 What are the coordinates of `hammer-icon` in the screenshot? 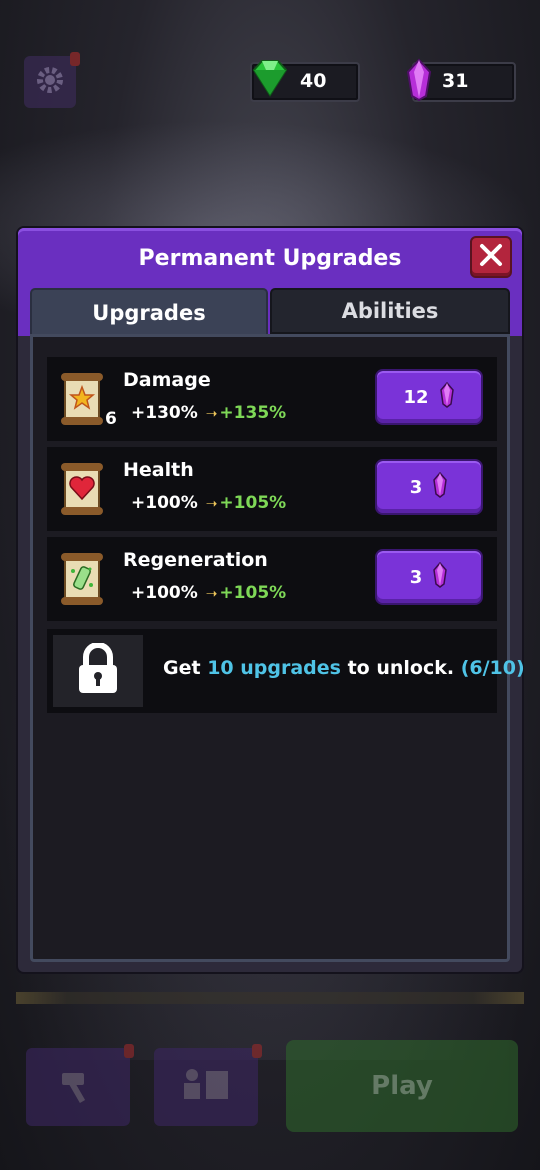 It's located at (78, 1087).